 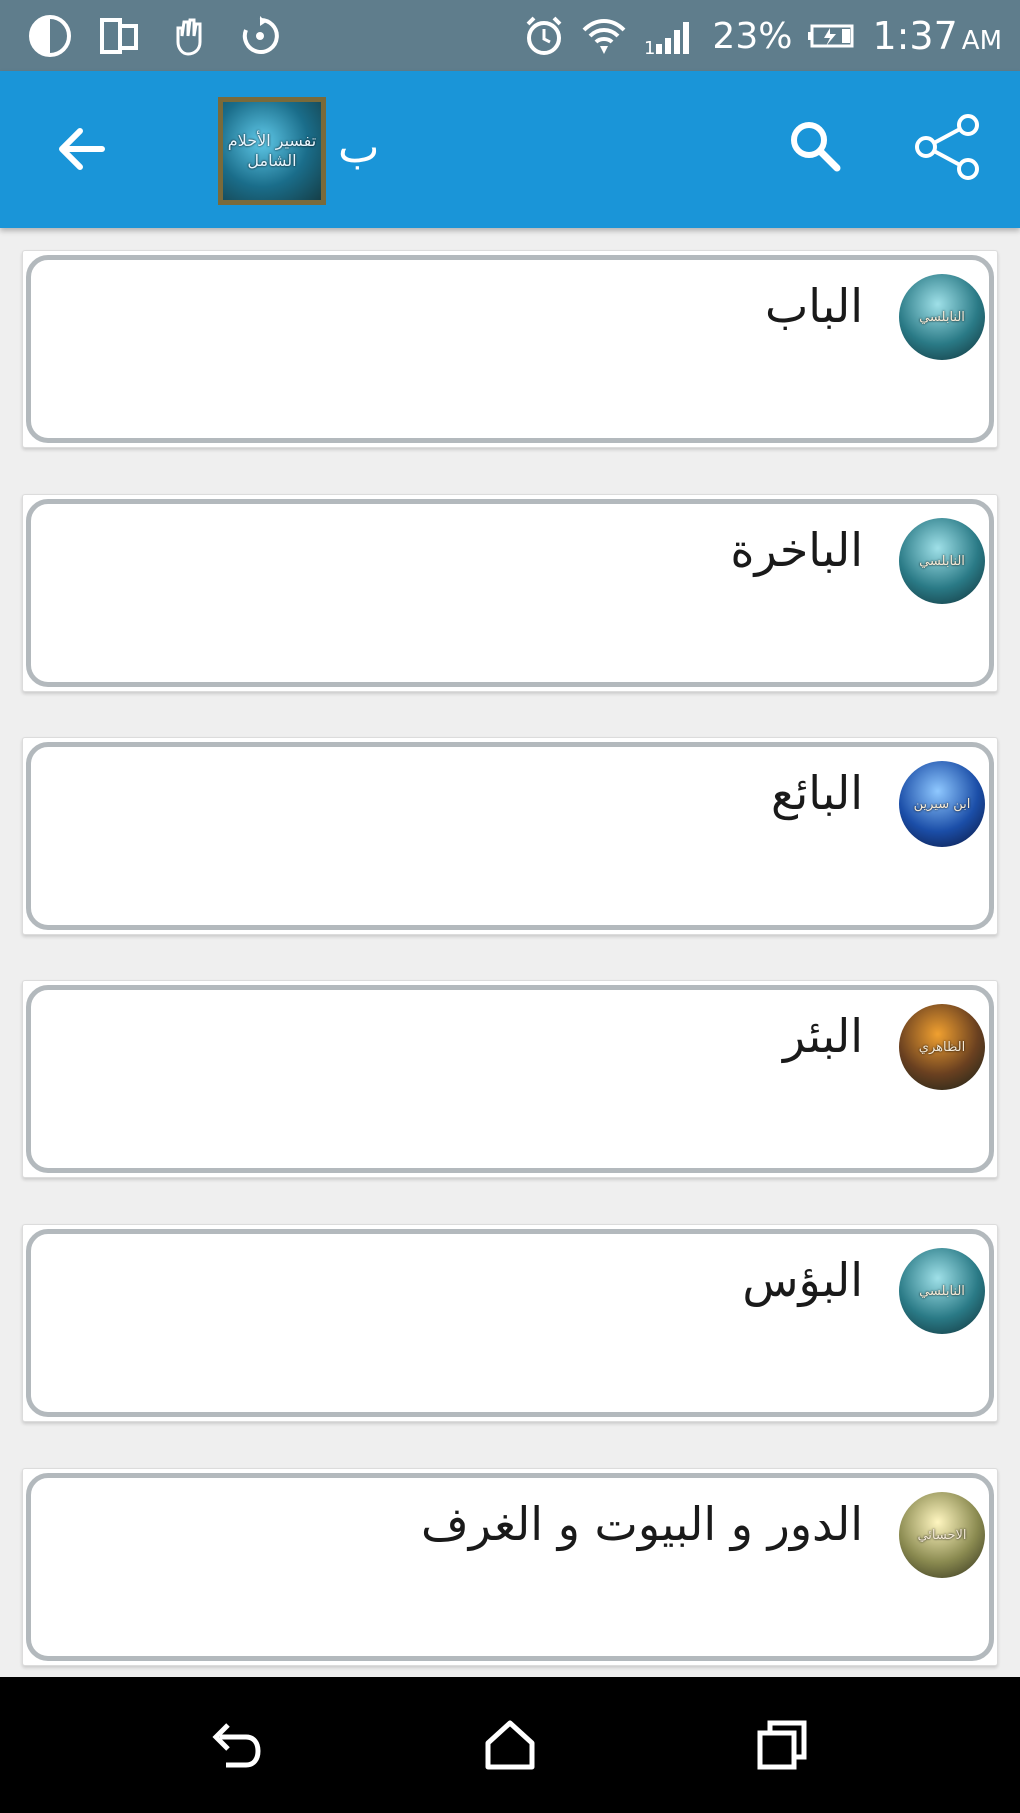 What do you see at coordinates (604, 36) in the screenshot?
I see `wifi-icon` at bounding box center [604, 36].